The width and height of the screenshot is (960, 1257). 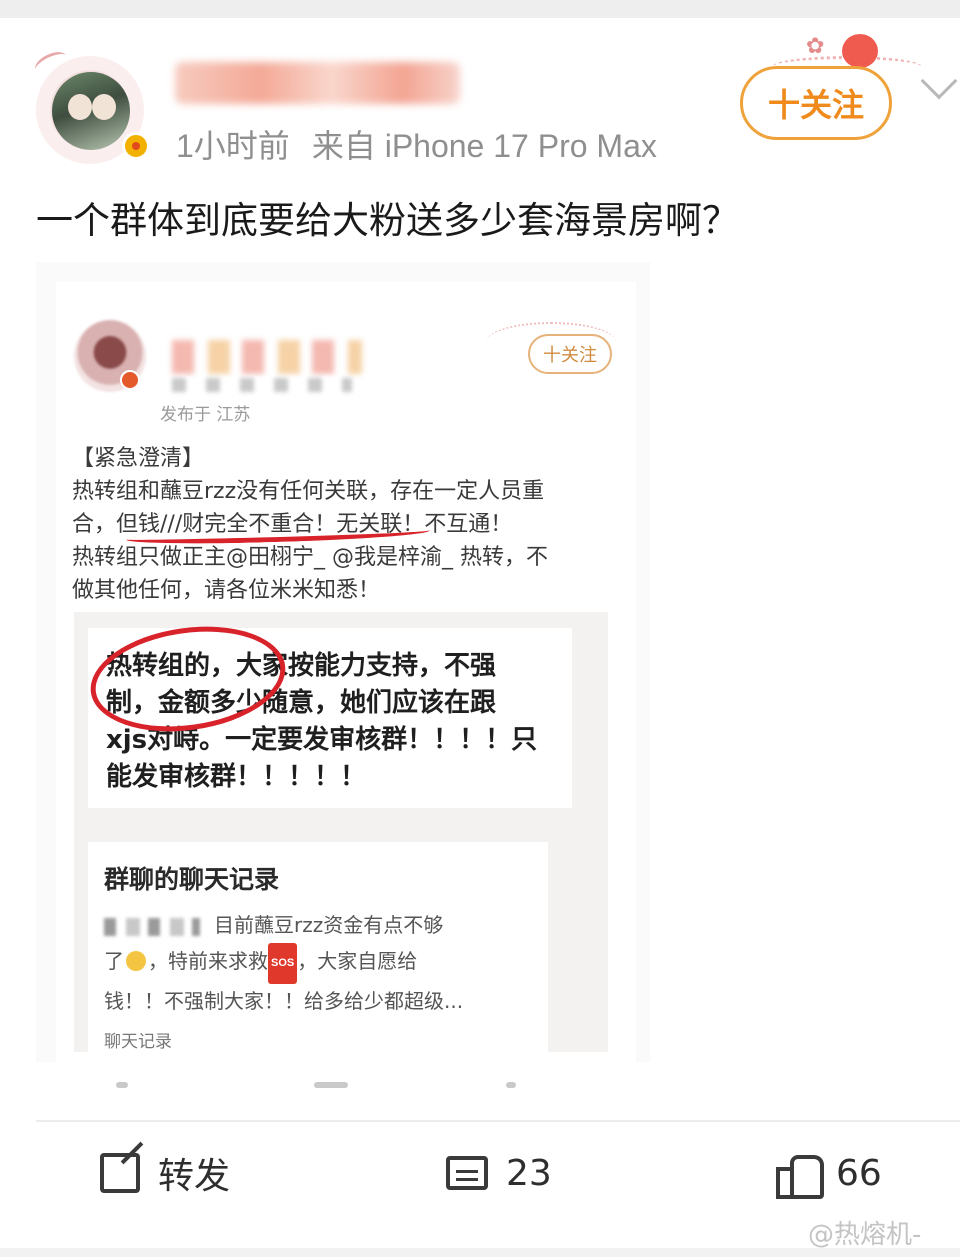 What do you see at coordinates (387, 220) in the screenshot?
I see `post-text: 一个群体到底要给大粉送多少套海景房啊？` at bounding box center [387, 220].